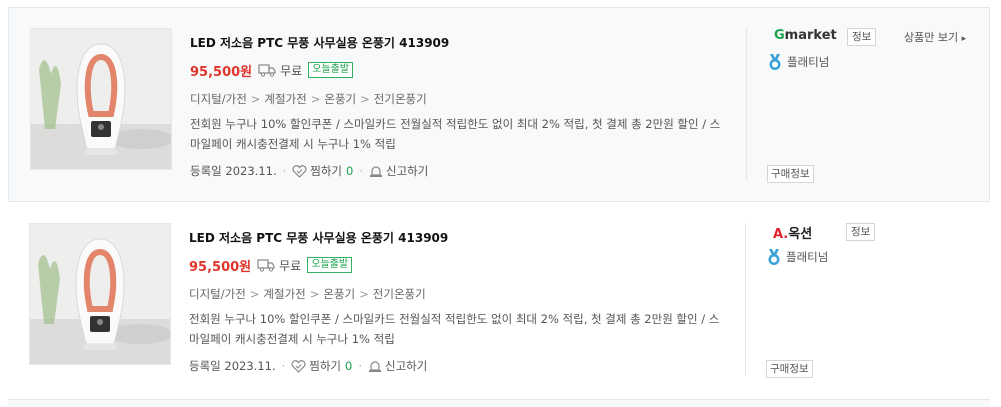 The width and height of the screenshot is (1001, 407). What do you see at coordinates (931, 37) in the screenshot?
I see `view-only-label: 상품만 보기` at bounding box center [931, 37].